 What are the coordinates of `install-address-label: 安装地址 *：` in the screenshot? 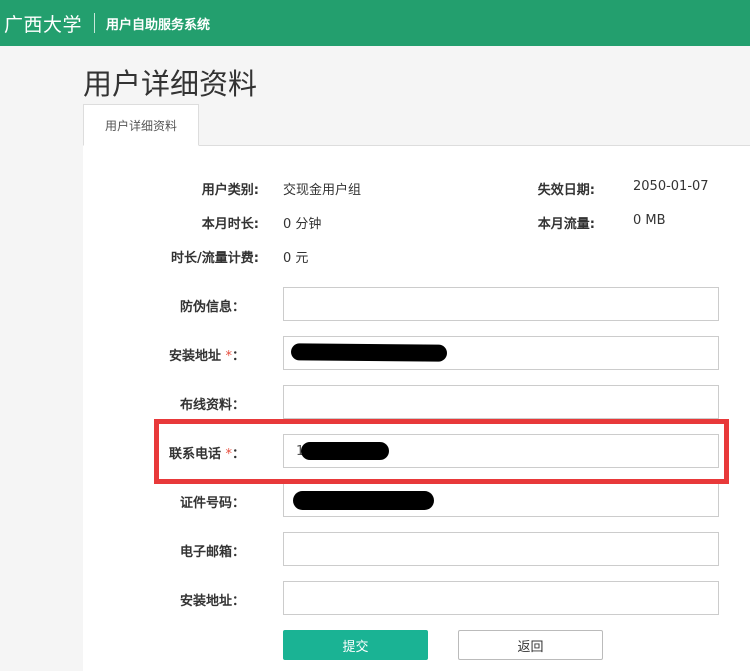 It's located at (206, 356).